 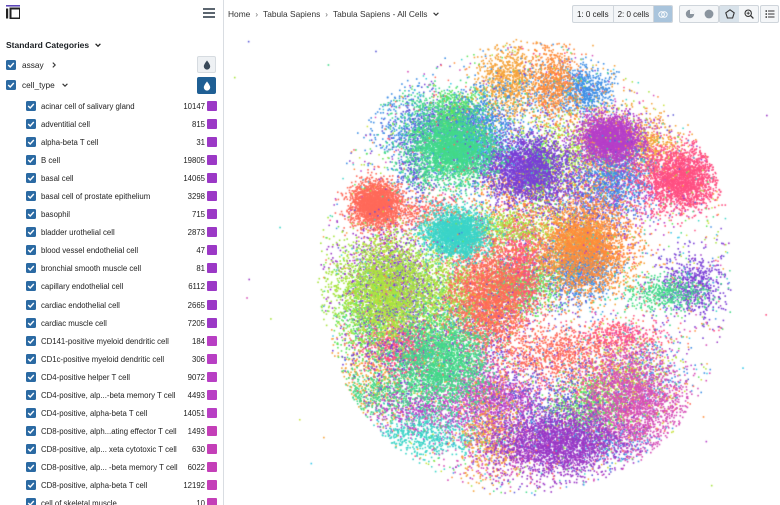 I want to click on cell-type-row: CD1c-positive myeloid dendritic cell 306, so click(x=111, y=359).